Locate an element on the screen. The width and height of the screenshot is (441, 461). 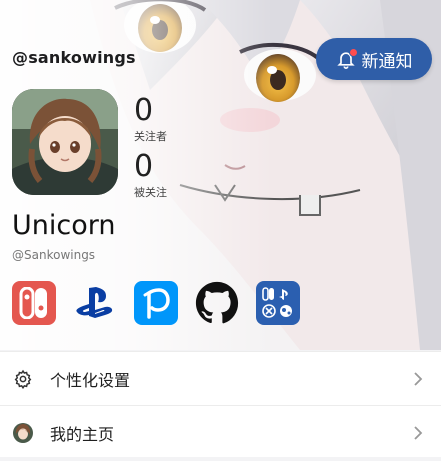
user-handle: @Sankowings is located at coordinates (54, 255).